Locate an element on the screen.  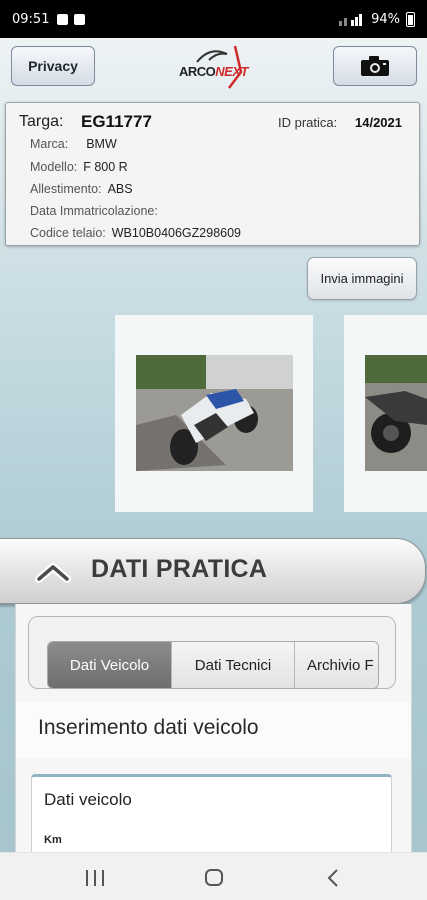
tab-dati-tecnici: Dati Tecnici is located at coordinates (233, 665).